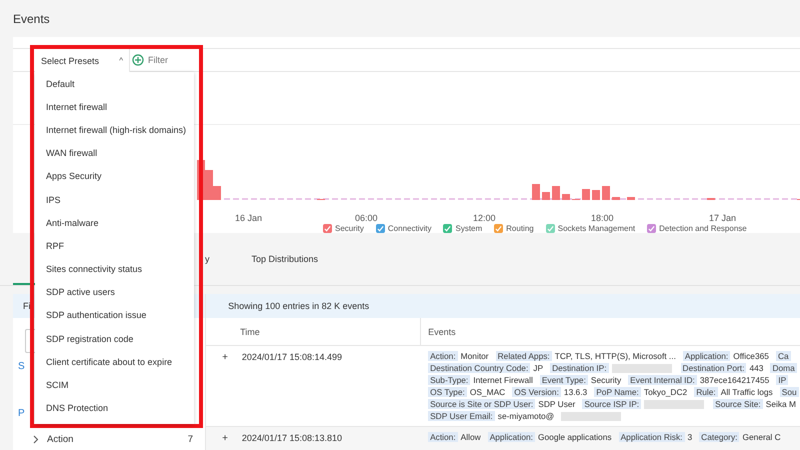 The width and height of the screenshot is (800, 450). I want to click on menu-item: WAN firewall, so click(114, 153).